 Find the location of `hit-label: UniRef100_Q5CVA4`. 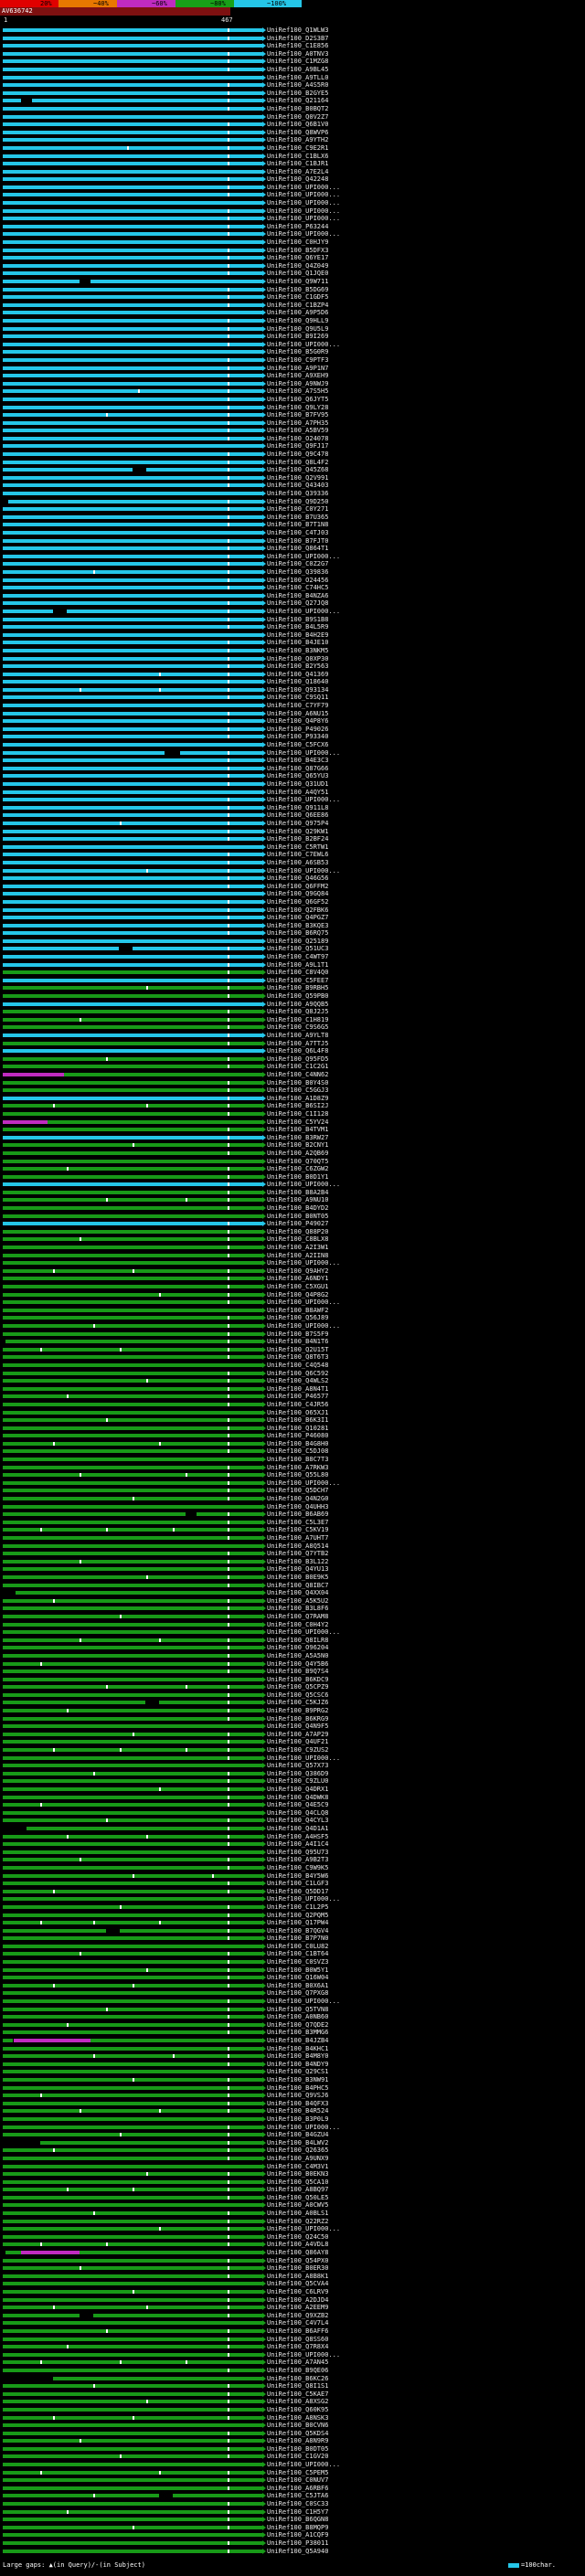

hit-label: UniRef100_Q5CVA4 is located at coordinates (298, 2284).